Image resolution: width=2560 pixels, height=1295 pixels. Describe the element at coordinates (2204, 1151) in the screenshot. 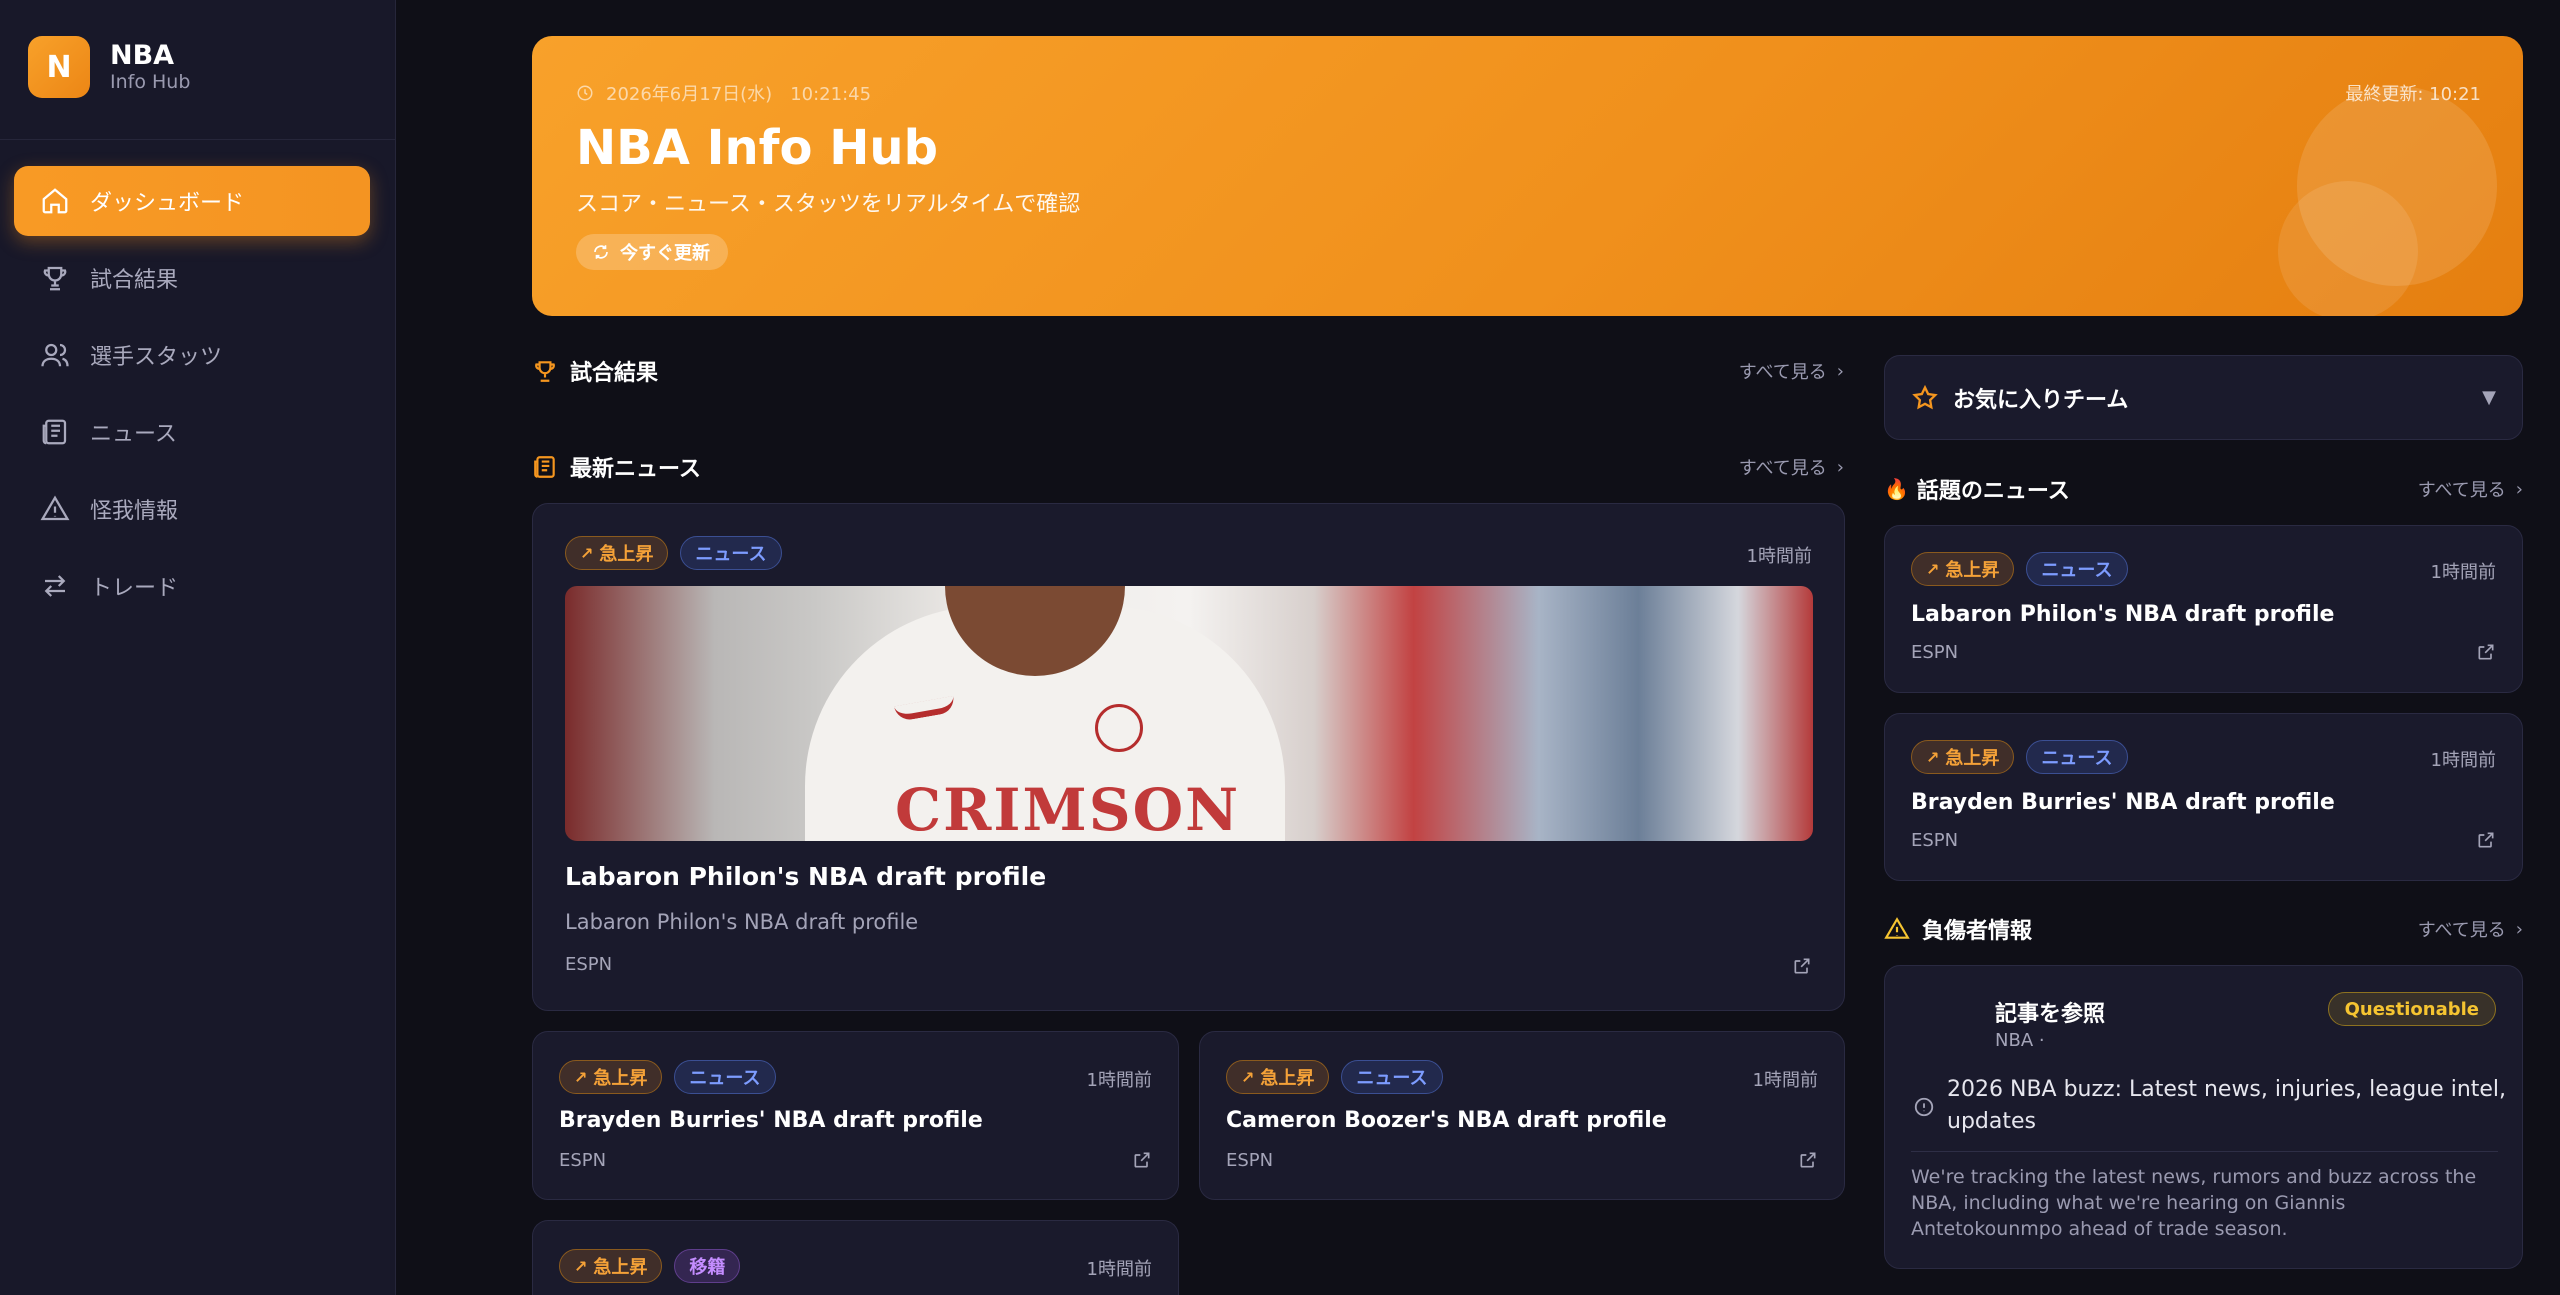

I see `divider` at that location.